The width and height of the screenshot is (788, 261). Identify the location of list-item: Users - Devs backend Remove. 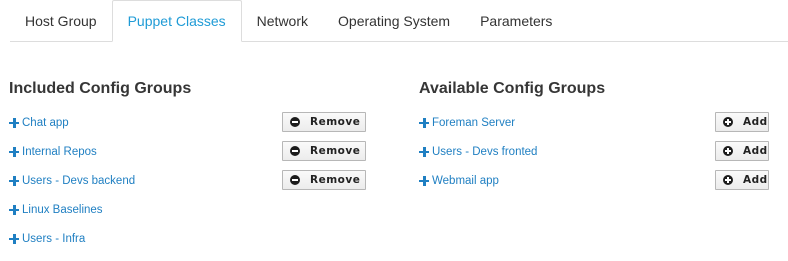
(187, 180).